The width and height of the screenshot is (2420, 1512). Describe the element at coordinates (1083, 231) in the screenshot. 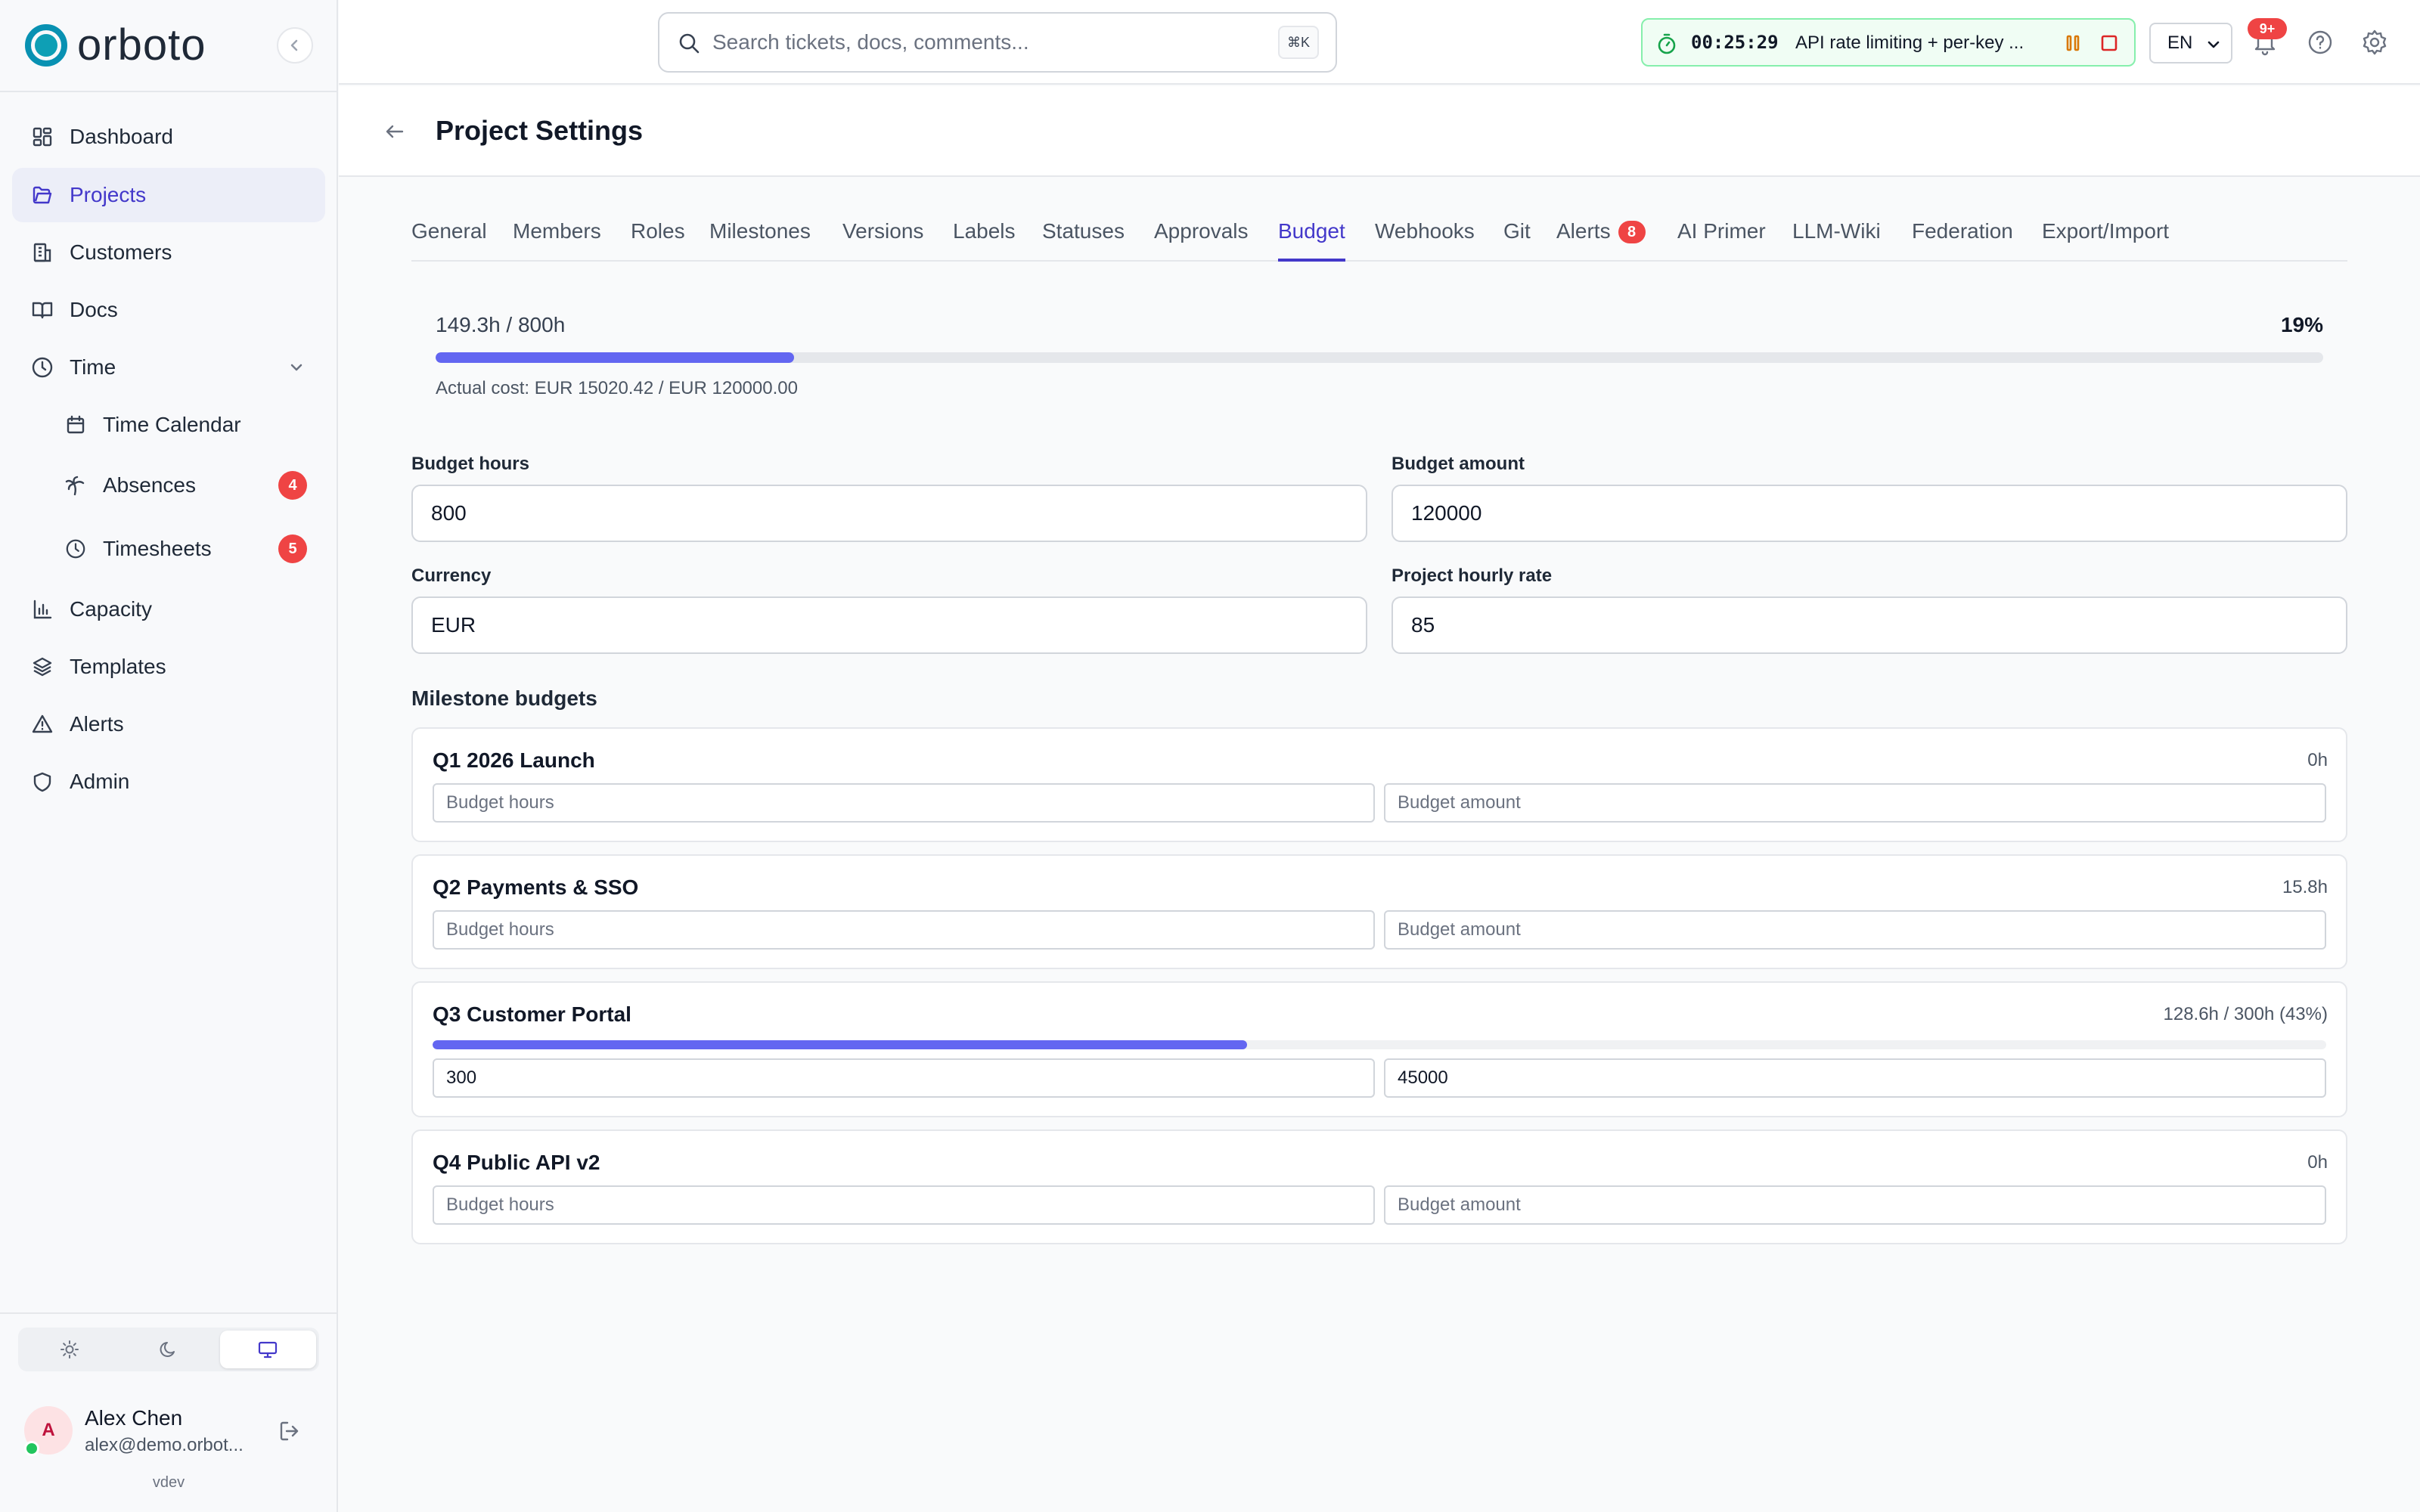

I see `tab-label: Statuses` at that location.